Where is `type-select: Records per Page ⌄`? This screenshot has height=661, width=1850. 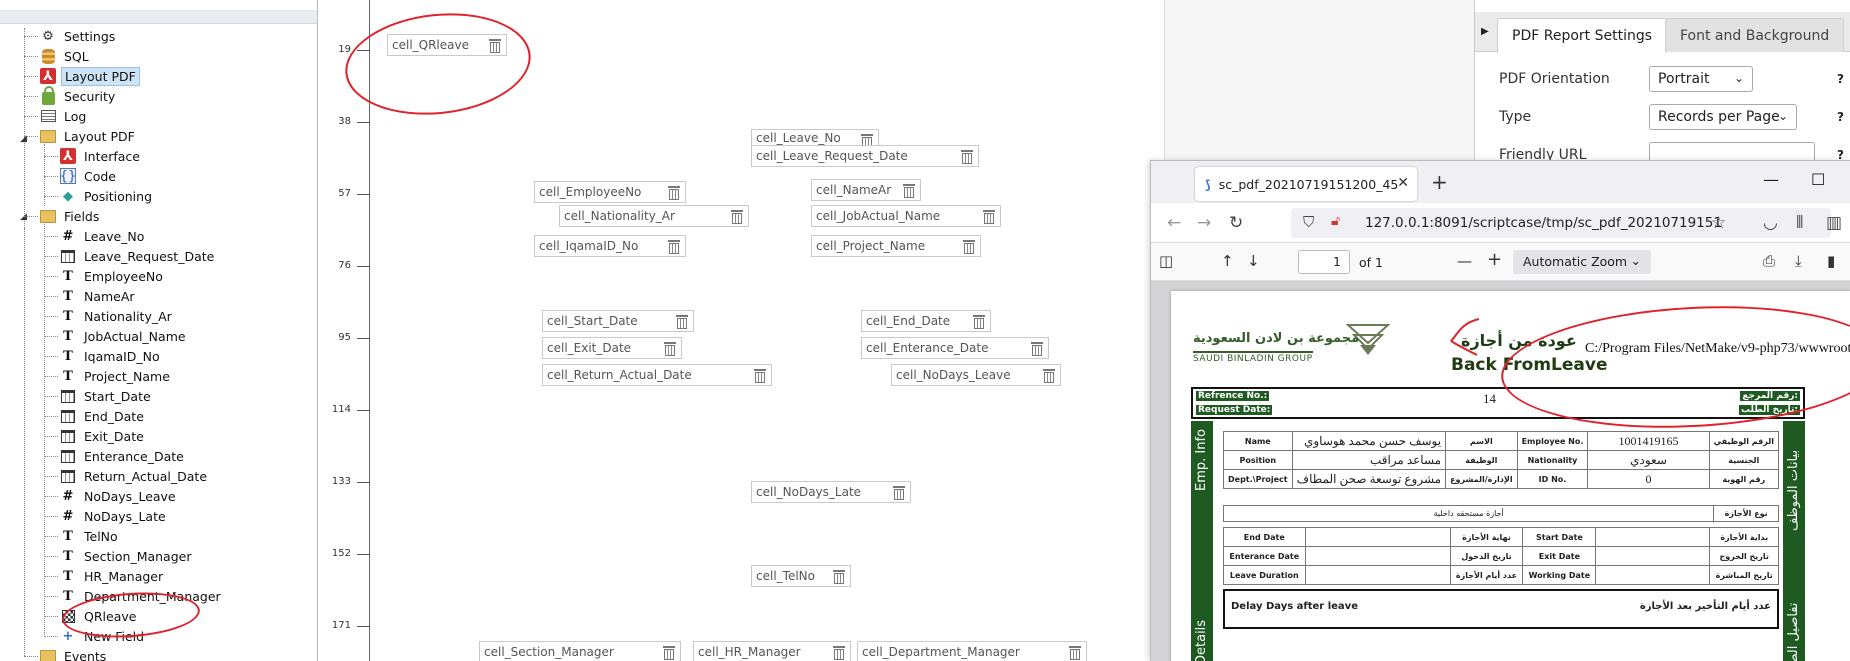 type-select: Records per Page ⌄ is located at coordinates (1723, 117).